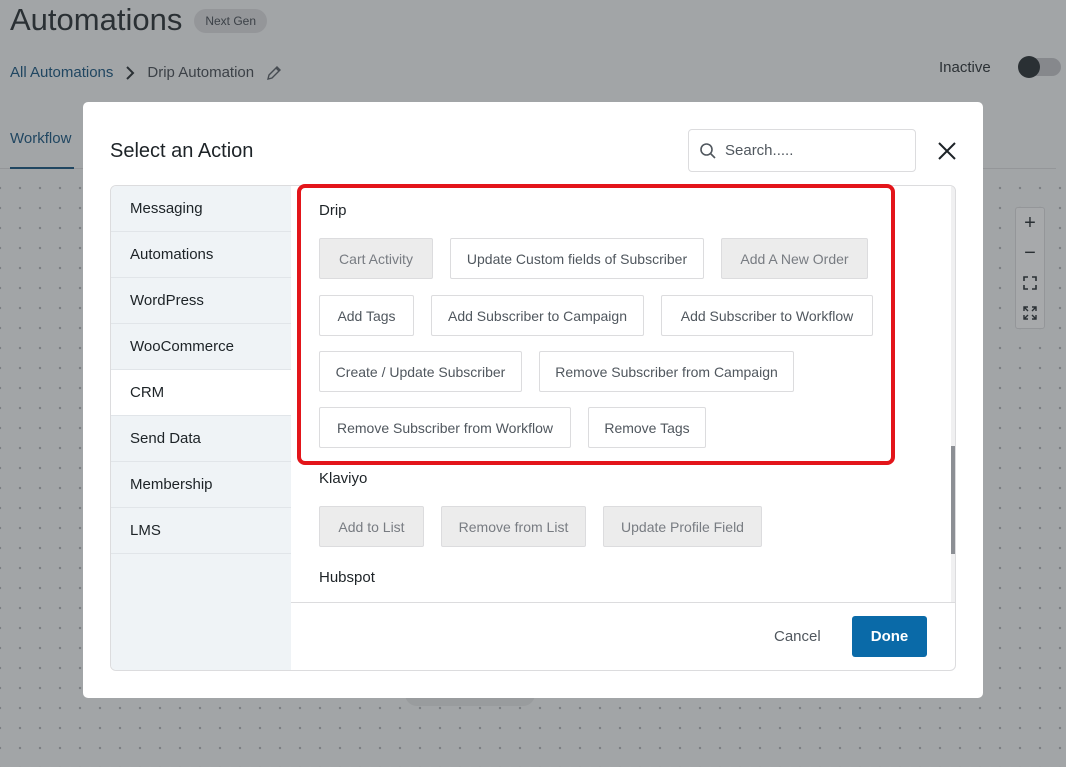  Describe the element at coordinates (767, 315) in the screenshot. I see `action-add-subscriber-workflow: Add Subscriber to Workflow` at that location.